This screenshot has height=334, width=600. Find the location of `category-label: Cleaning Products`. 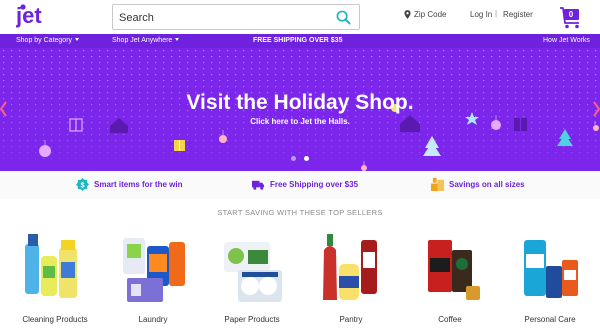

category-label: Cleaning Products is located at coordinates (55, 319).